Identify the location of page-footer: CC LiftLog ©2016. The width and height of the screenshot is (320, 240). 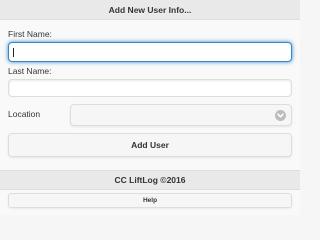
(150, 180).